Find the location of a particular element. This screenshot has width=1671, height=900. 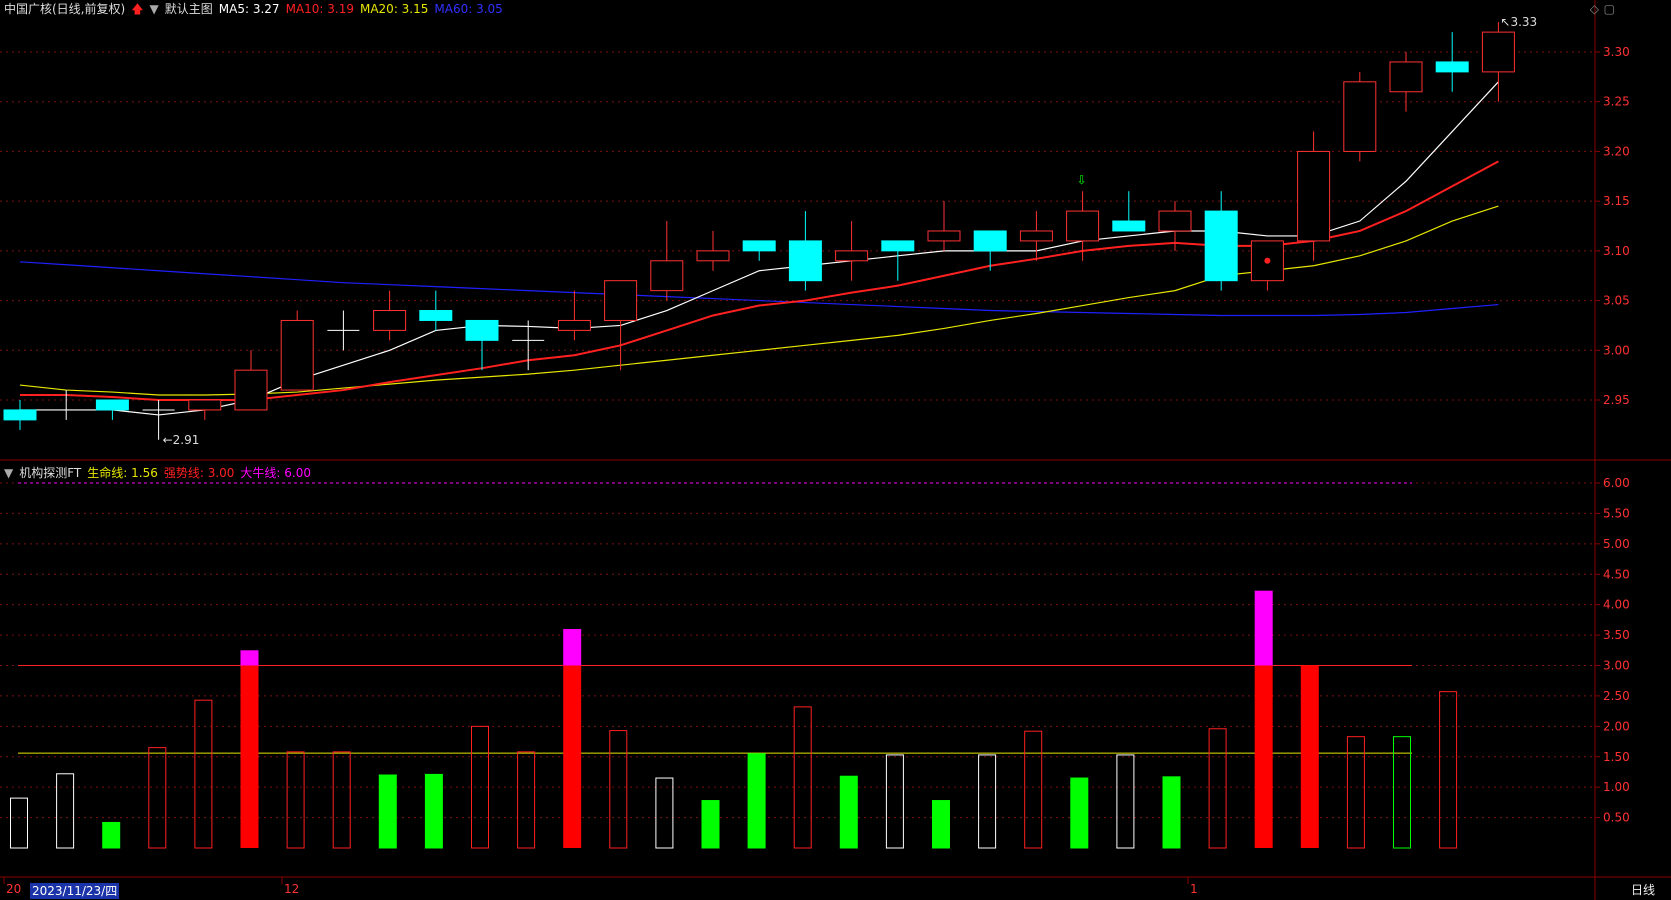

price-tick-label: 3.05 is located at coordinates (1616, 301).